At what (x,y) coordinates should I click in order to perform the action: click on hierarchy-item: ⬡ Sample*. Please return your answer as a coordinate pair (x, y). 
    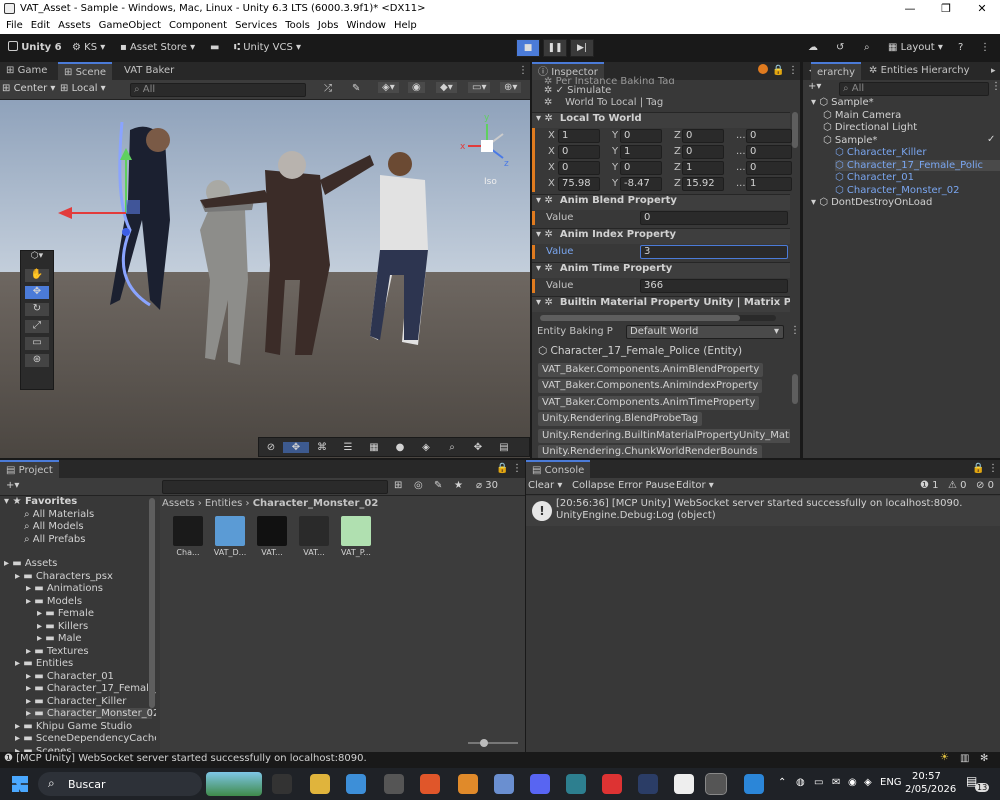
    Looking at the image, I should click on (850, 140).